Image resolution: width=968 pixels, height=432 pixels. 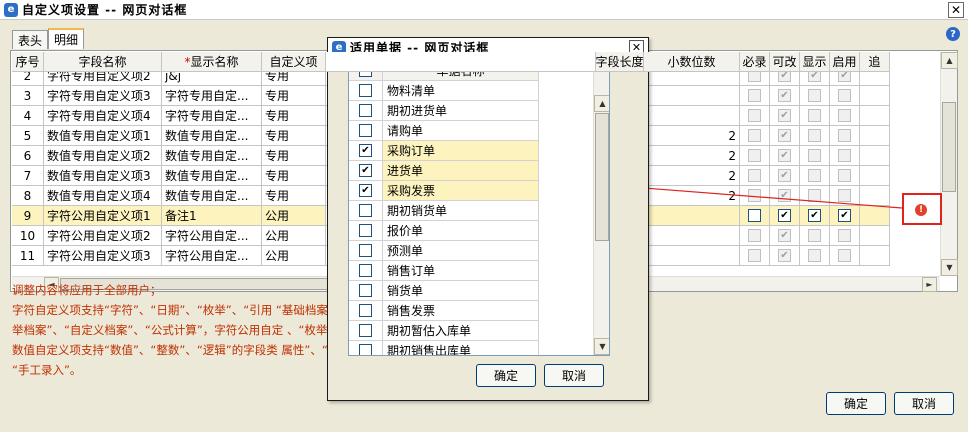 I want to click on table-cell: 11, so click(x=28, y=256).